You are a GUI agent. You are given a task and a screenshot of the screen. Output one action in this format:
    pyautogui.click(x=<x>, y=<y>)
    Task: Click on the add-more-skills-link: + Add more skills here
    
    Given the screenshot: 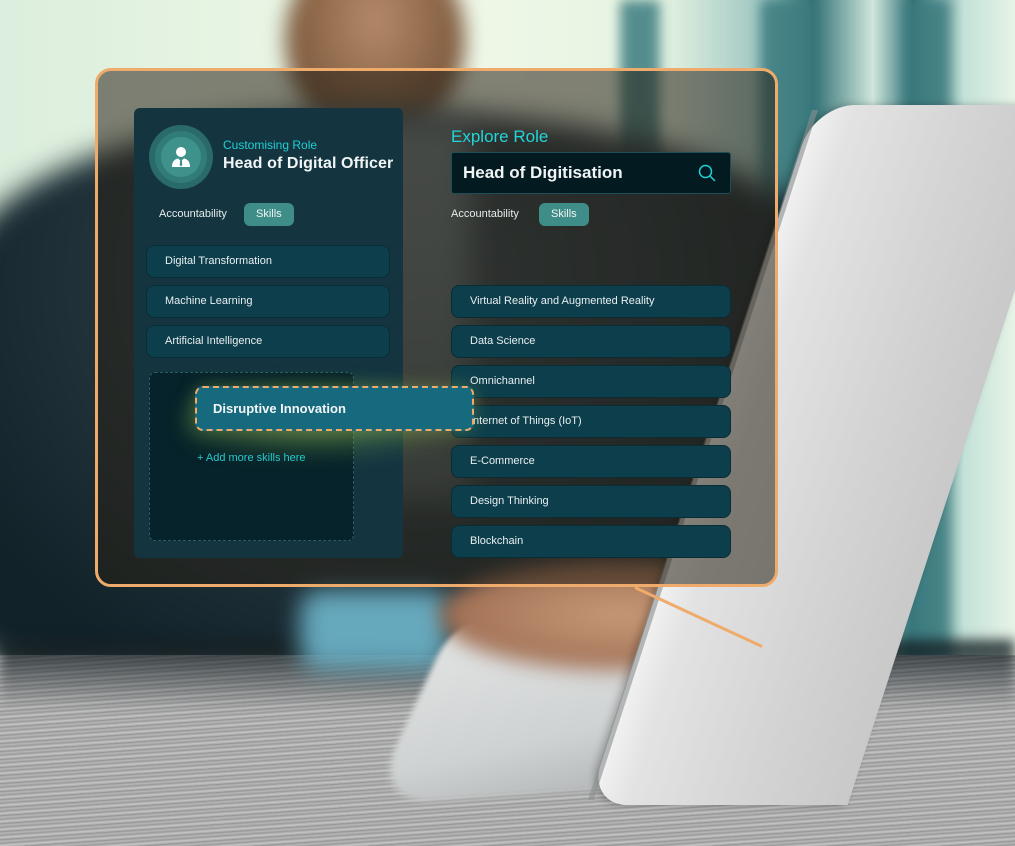 What is the action you would take?
    pyautogui.click(x=251, y=458)
    